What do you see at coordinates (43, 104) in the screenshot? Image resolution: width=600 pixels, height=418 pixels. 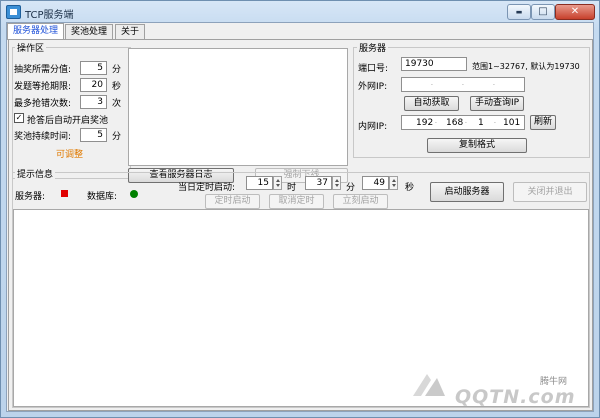 I see `max-wrong-label: 最多抢错次数:` at bounding box center [43, 104].